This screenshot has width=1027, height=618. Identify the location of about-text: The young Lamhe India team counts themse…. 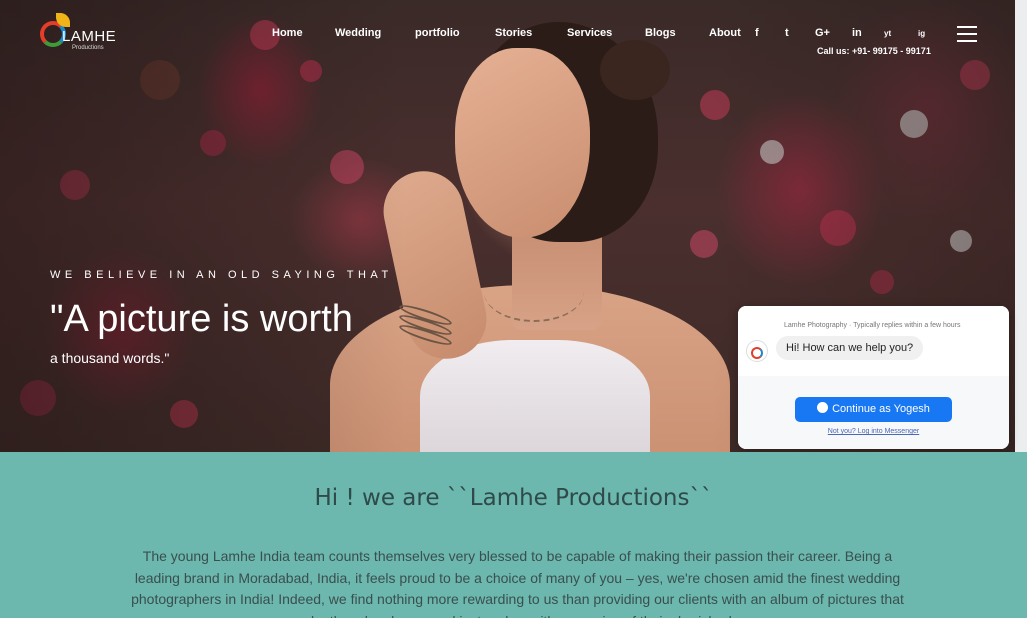
(517, 583).